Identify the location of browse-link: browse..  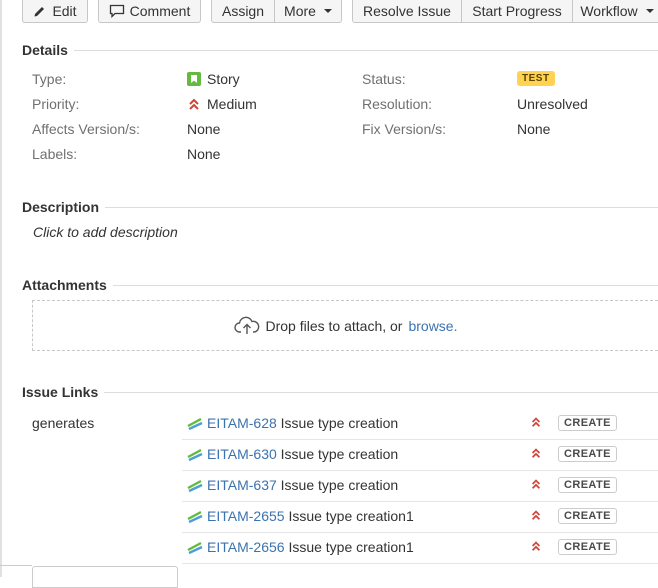
(432, 326).